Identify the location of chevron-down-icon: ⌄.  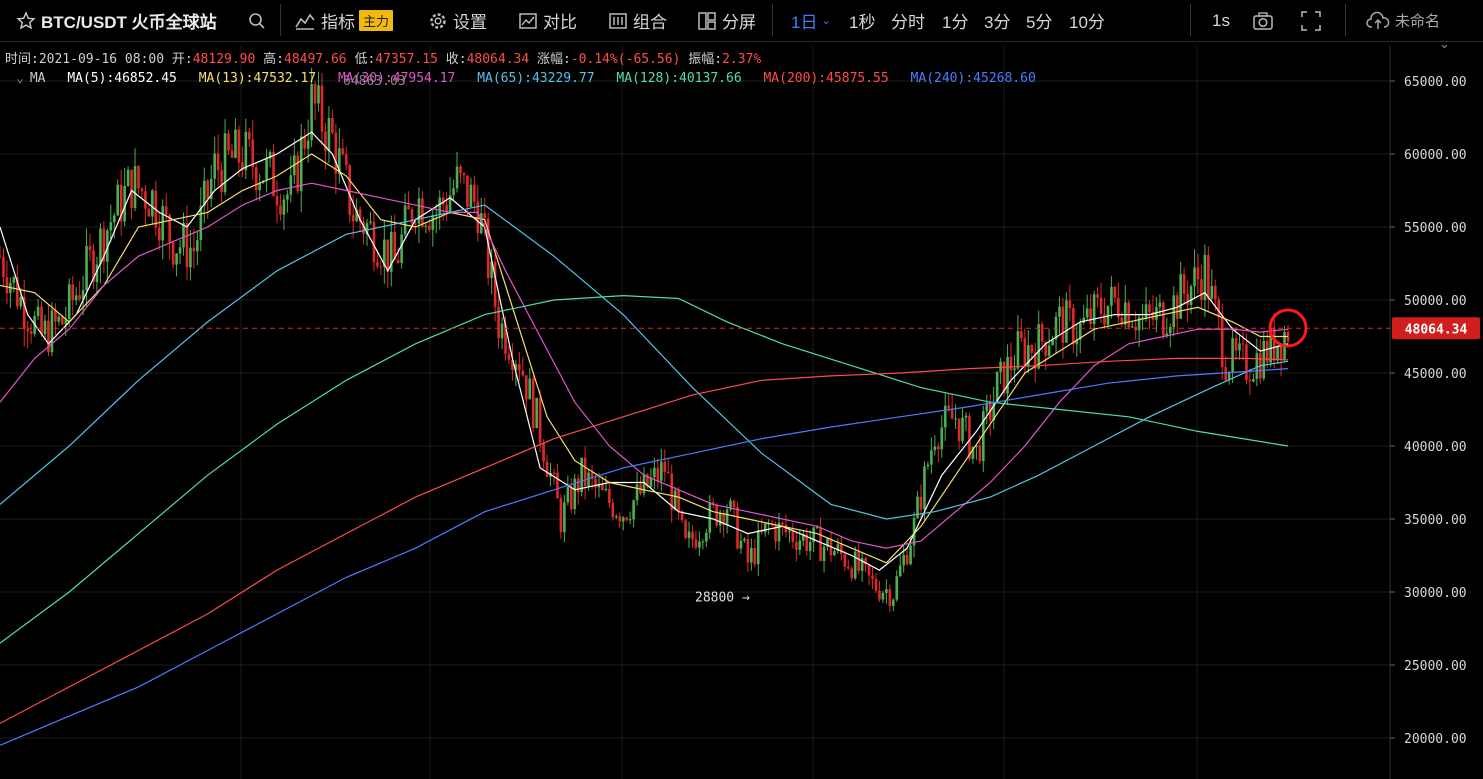
(1444, 43).